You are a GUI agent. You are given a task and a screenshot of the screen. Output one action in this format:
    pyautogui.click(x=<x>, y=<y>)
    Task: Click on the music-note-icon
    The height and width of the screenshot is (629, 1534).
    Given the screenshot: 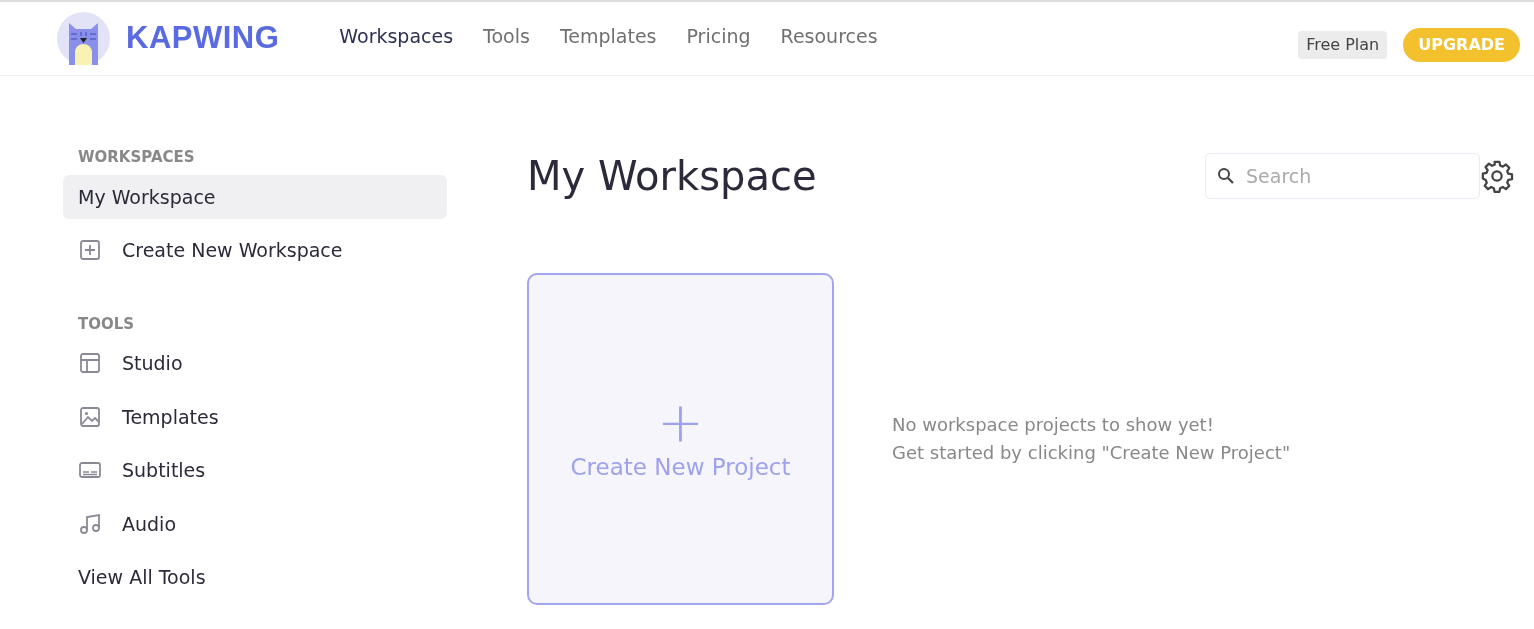 What is the action you would take?
    pyautogui.click(x=90, y=523)
    